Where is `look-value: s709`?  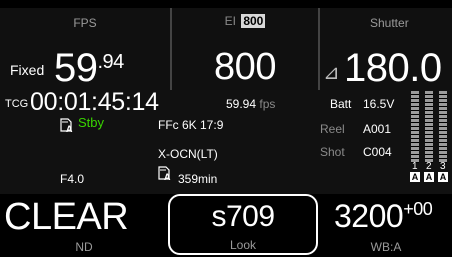 look-value: s709 is located at coordinates (243, 216).